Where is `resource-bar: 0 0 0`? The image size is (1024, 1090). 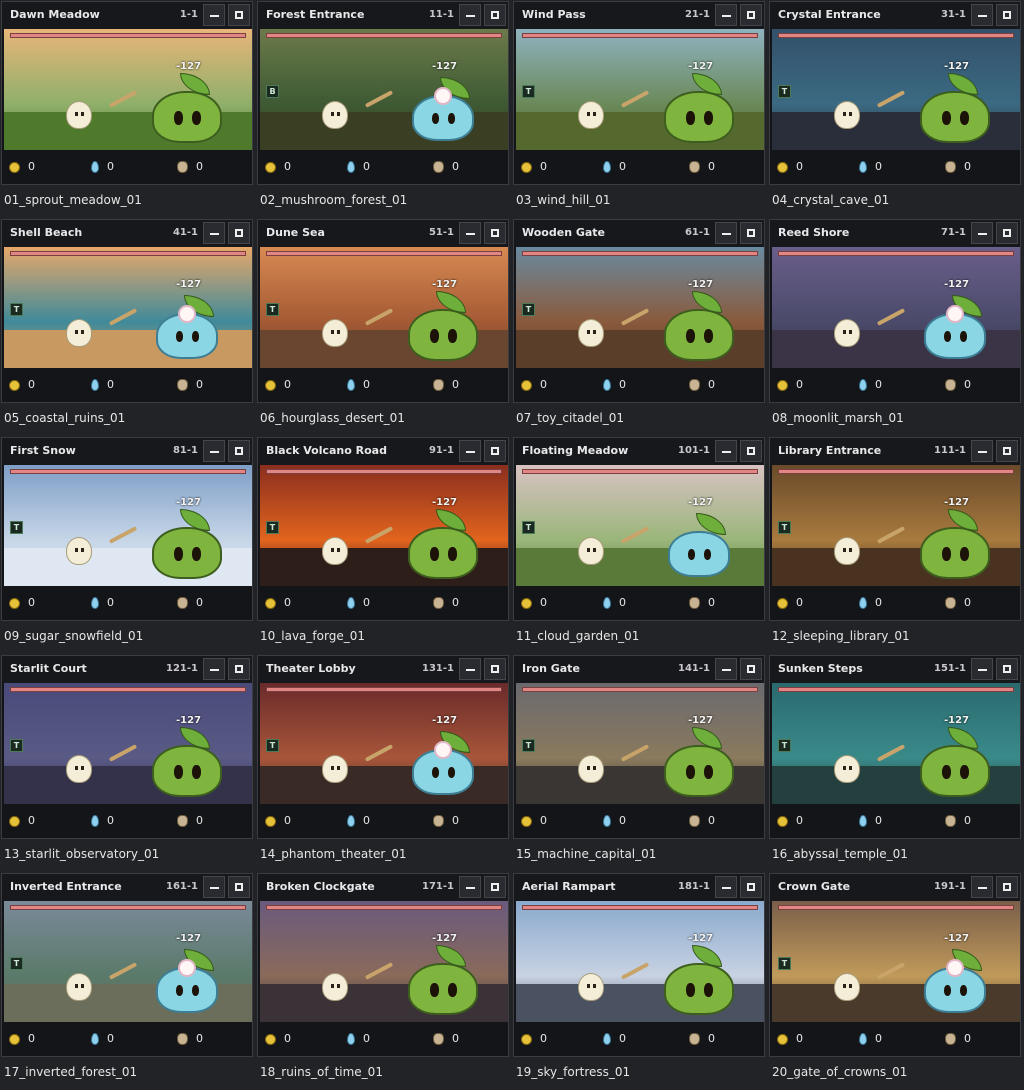 resource-bar: 0 0 0 is located at coordinates (895, 821).